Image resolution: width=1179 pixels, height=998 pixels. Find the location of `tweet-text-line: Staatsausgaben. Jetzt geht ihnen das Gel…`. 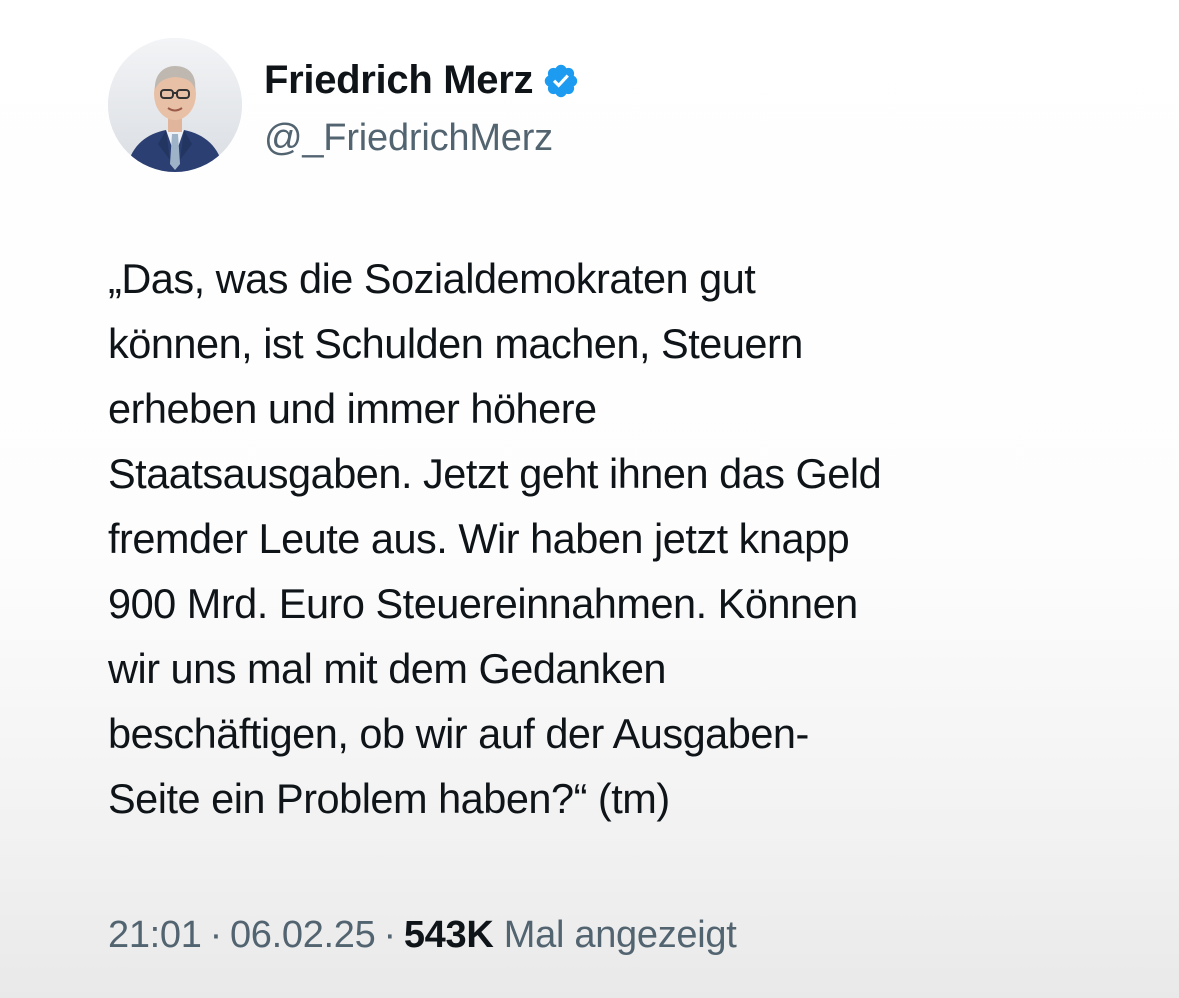

tweet-text-line: Staatsausgaben. Jetzt geht ihnen das Gel… is located at coordinates (495, 473).